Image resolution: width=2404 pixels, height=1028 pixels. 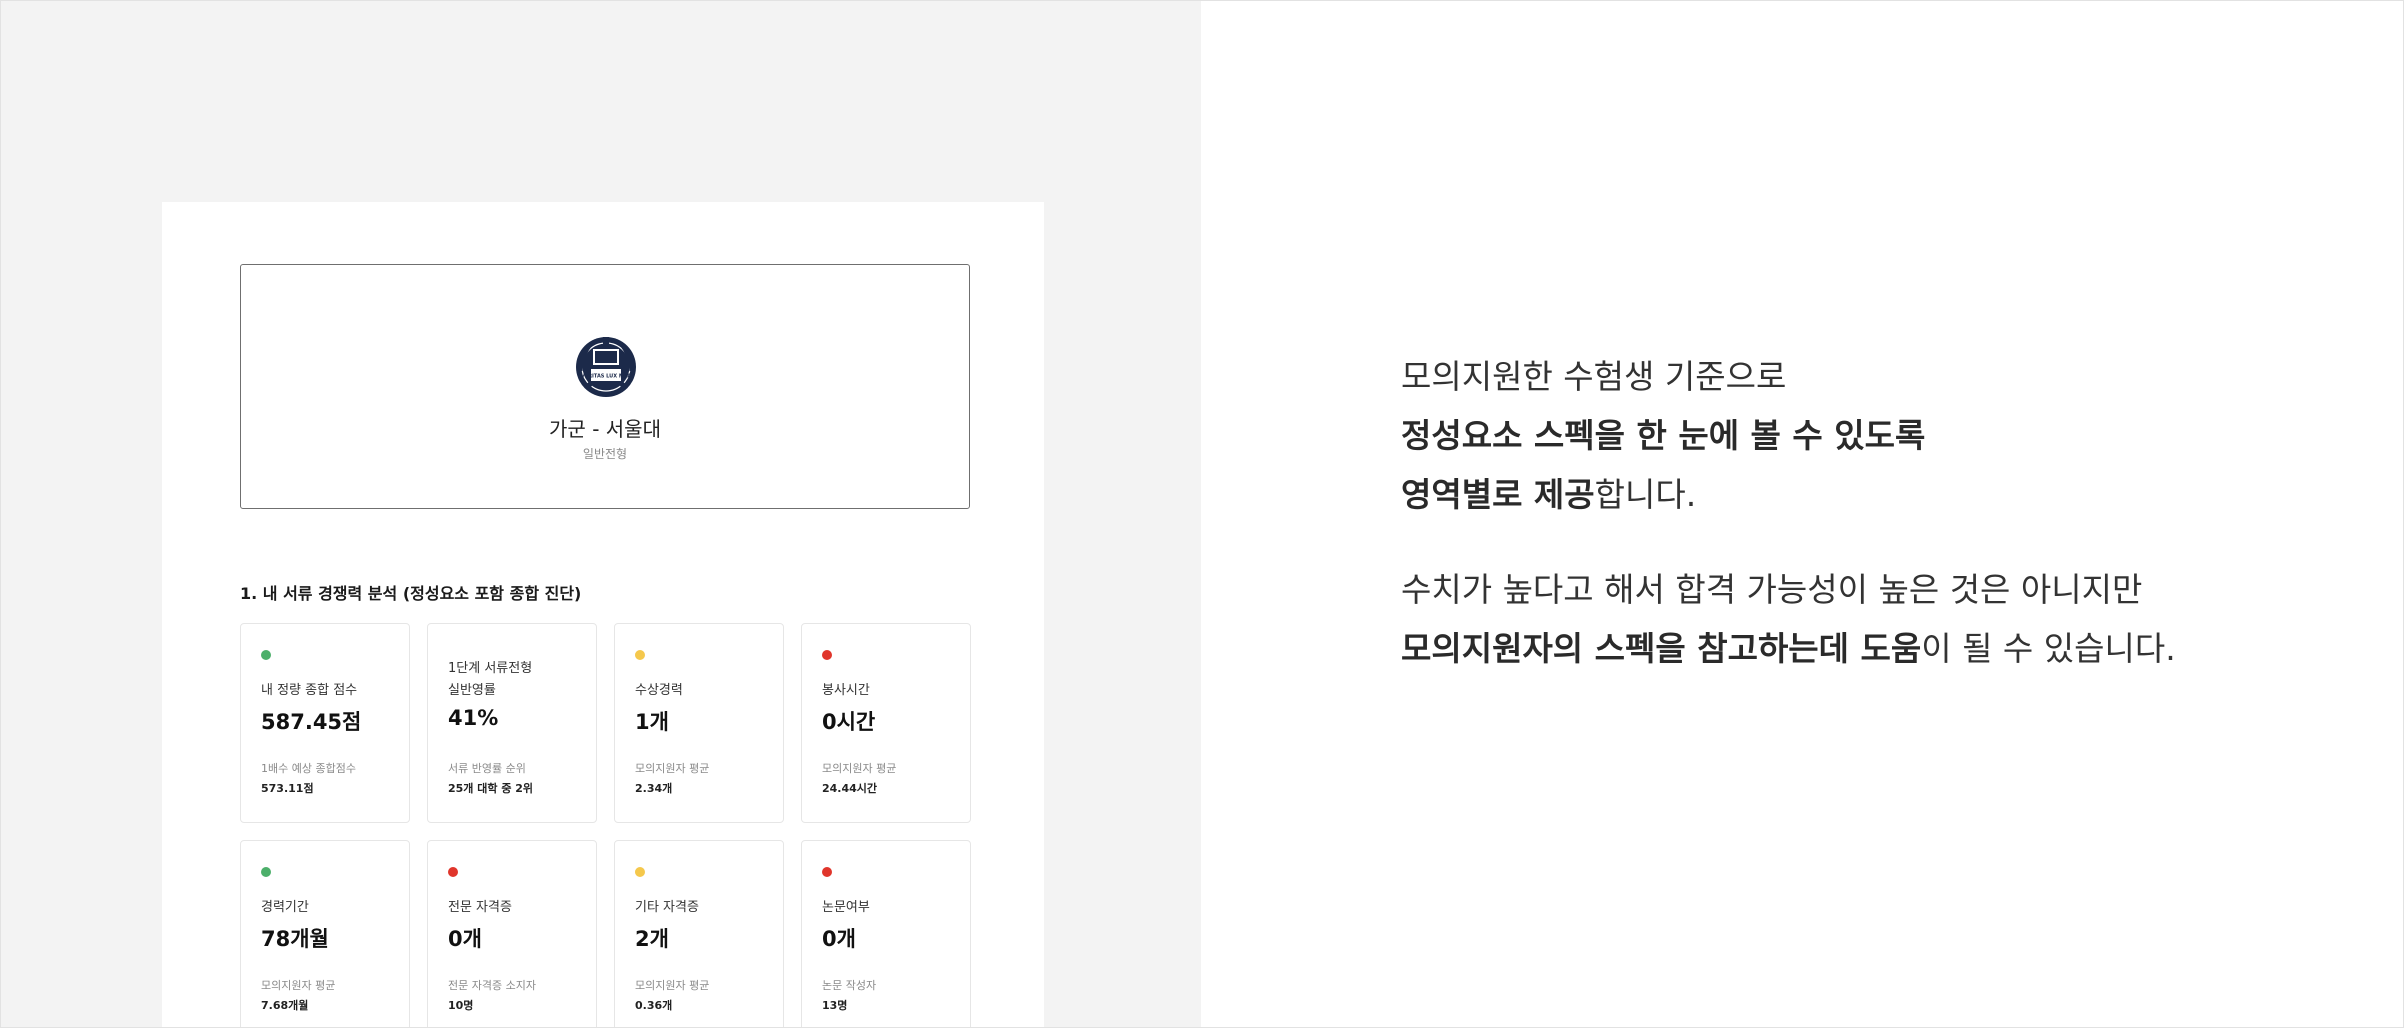 I want to click on stat-foot-value: 10명, so click(x=461, y=1005).